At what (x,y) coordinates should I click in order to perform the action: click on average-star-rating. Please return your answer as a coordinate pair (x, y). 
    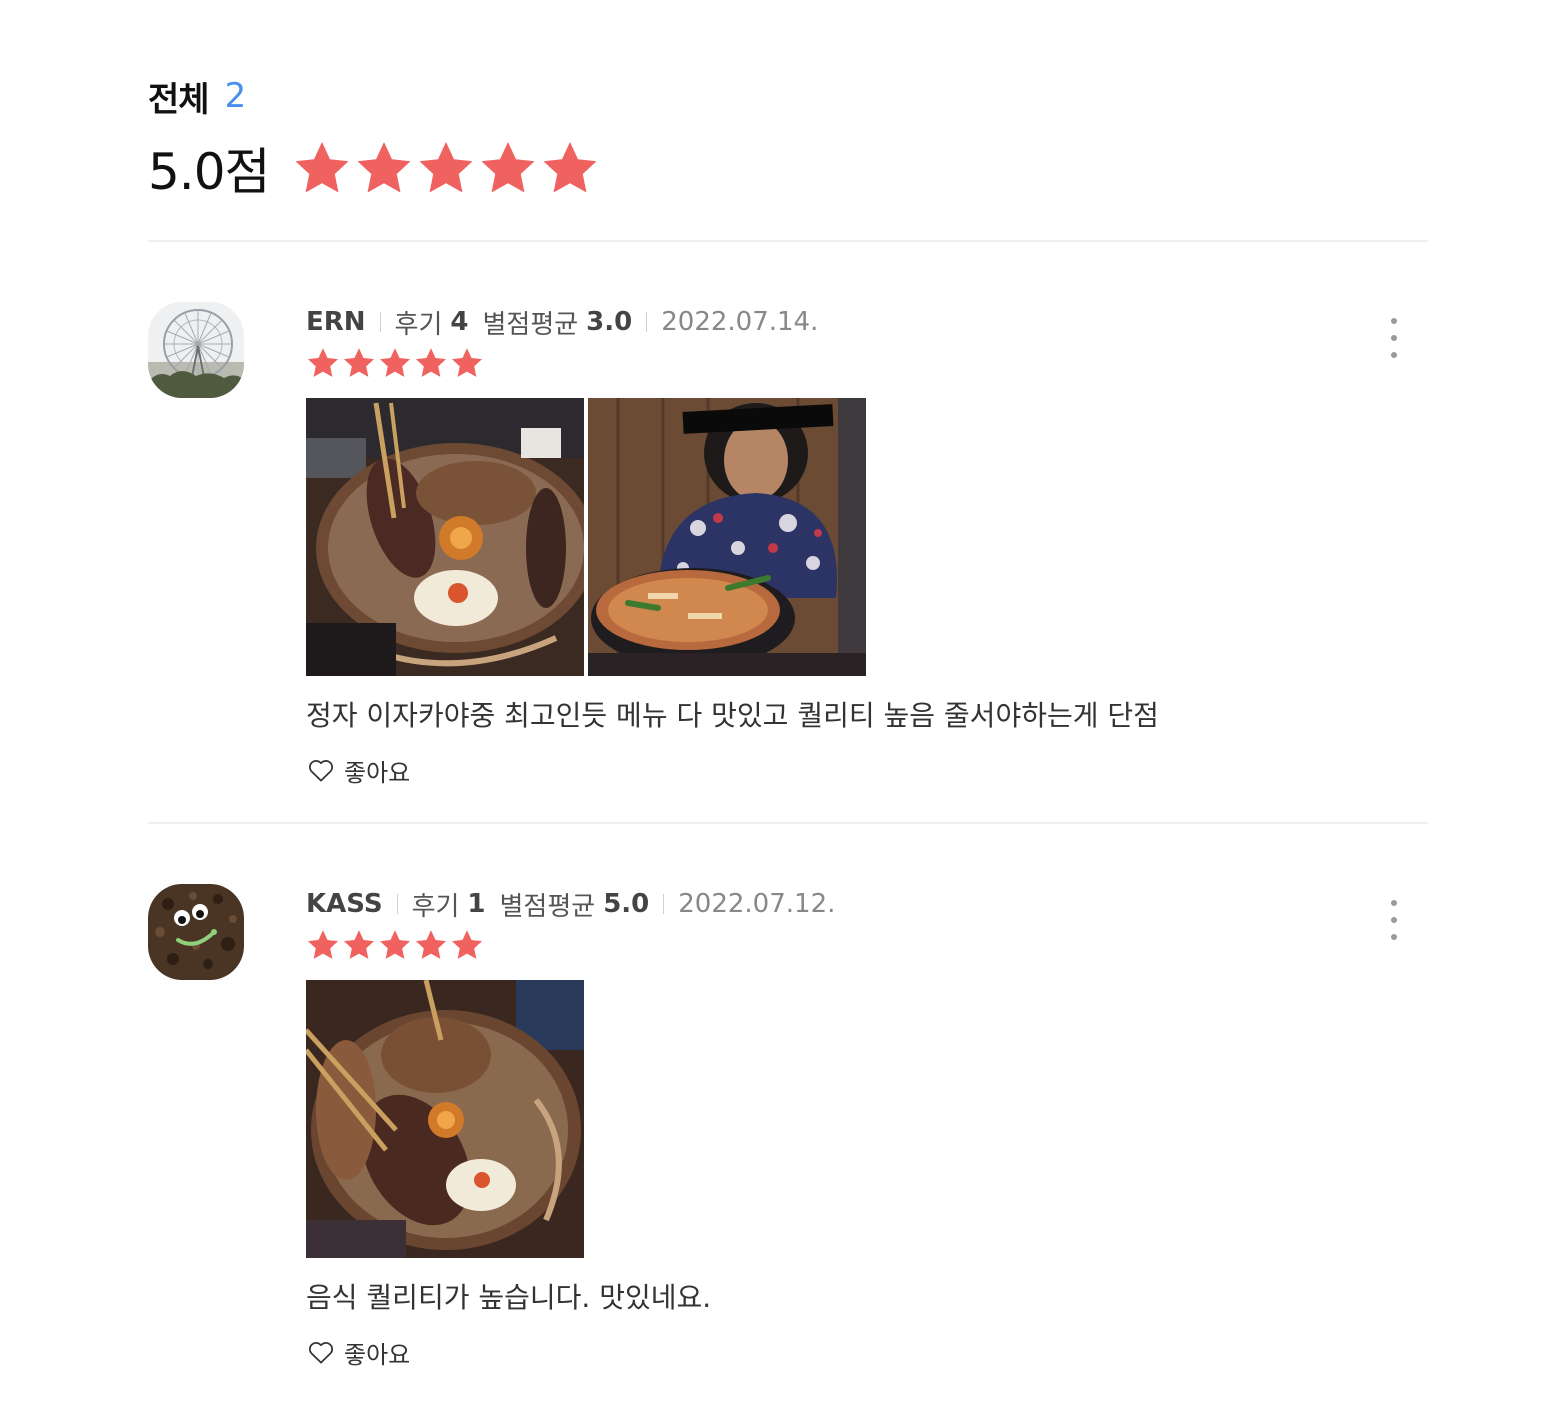
    Looking at the image, I should click on (447, 168).